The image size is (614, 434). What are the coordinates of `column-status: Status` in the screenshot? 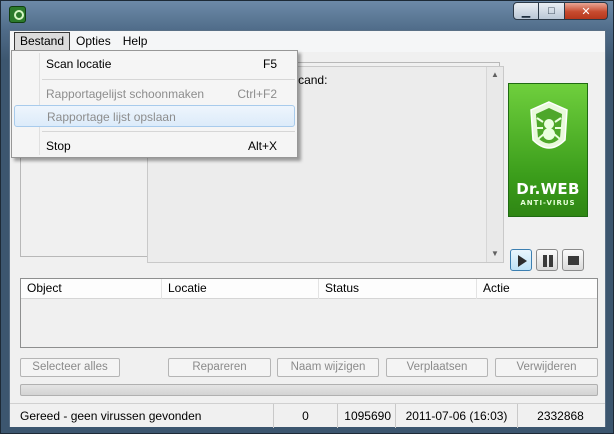 It's located at (398, 289).